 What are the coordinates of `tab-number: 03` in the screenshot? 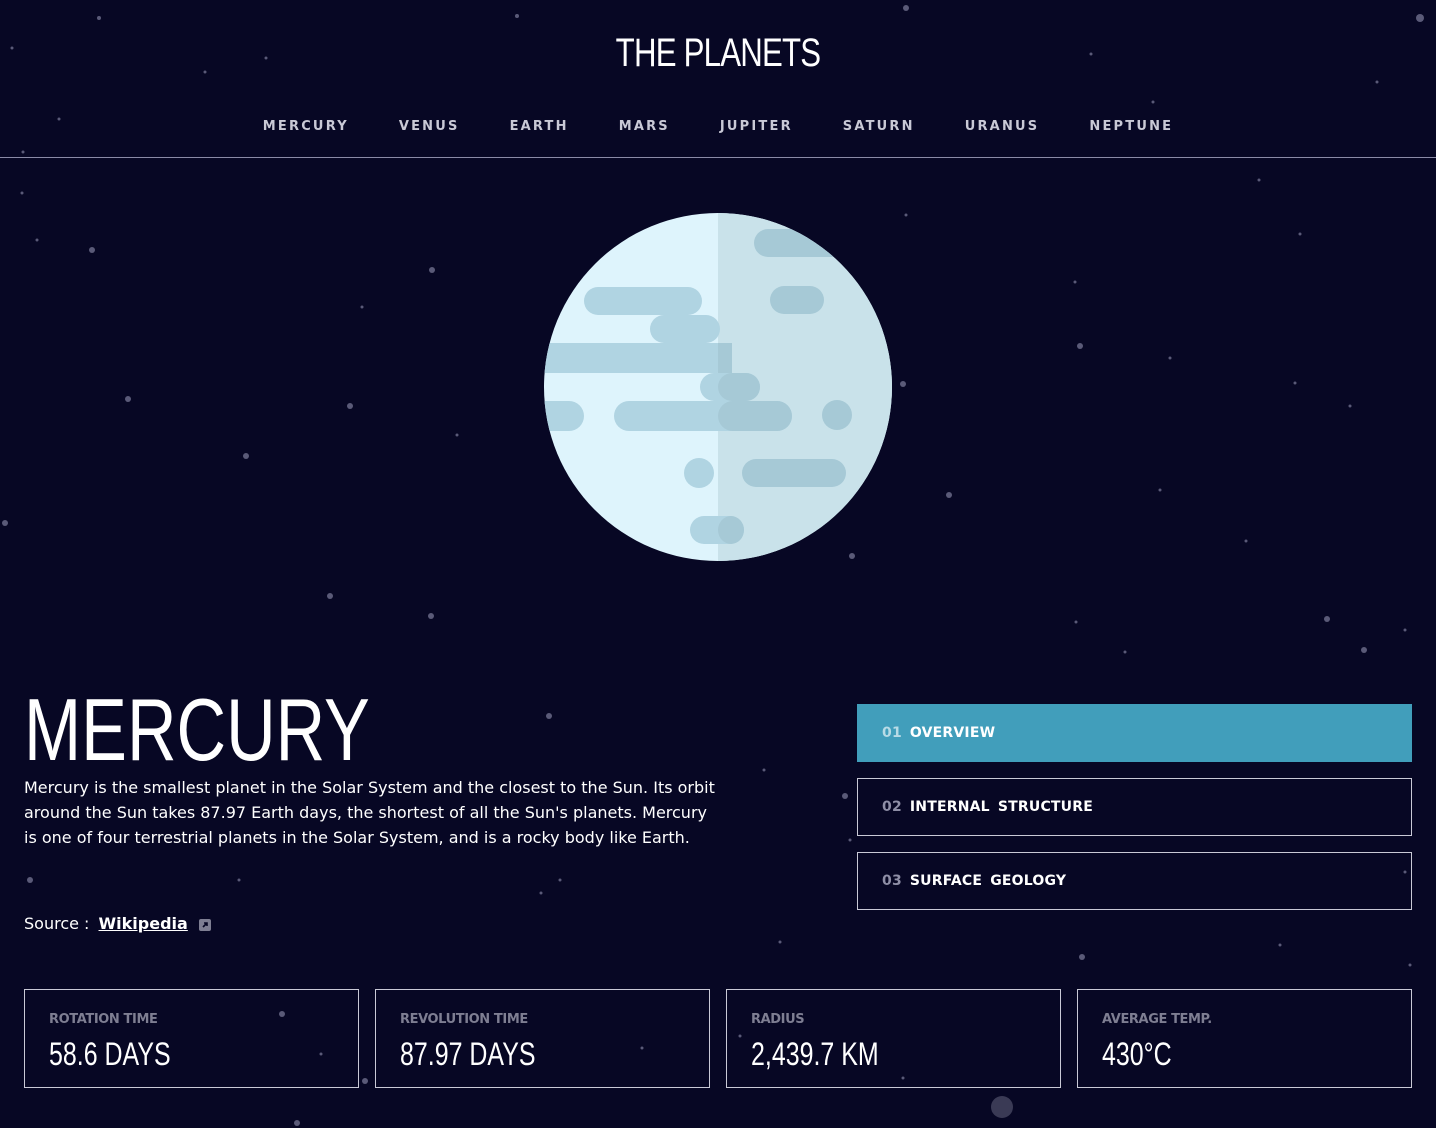 It's located at (892, 881).